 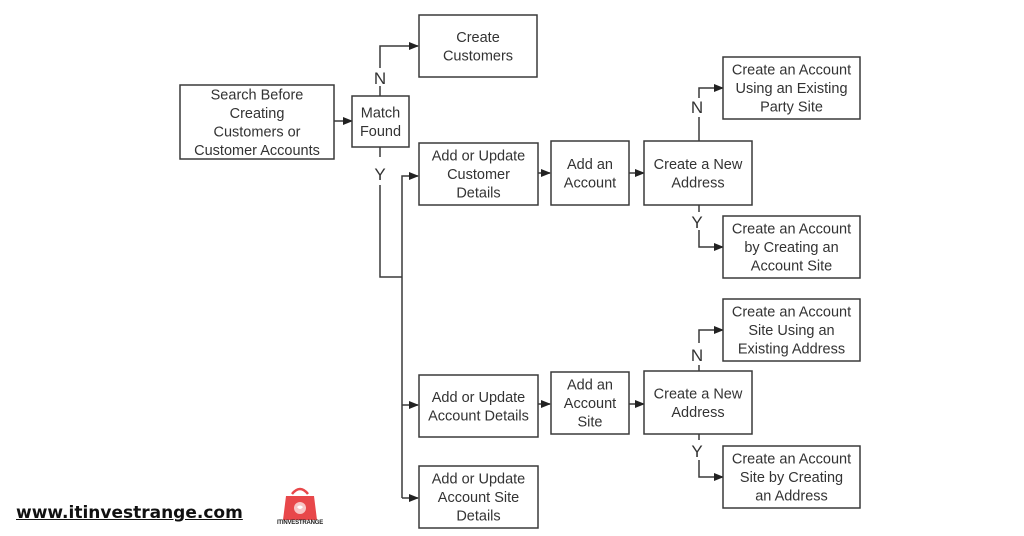 I want to click on node-add-account-site: Add an Account Site, so click(x=590, y=403).